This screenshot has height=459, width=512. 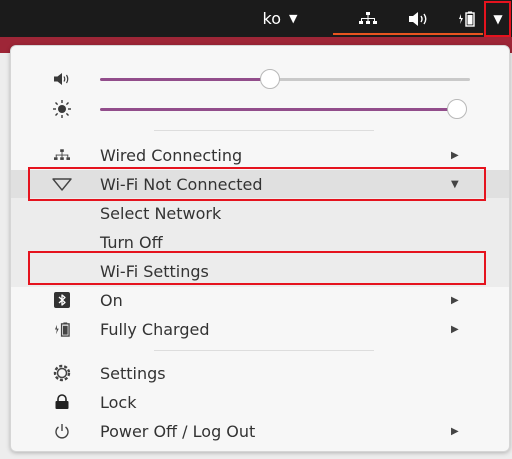 I want to click on settings-label: Settings, so click(x=133, y=373).